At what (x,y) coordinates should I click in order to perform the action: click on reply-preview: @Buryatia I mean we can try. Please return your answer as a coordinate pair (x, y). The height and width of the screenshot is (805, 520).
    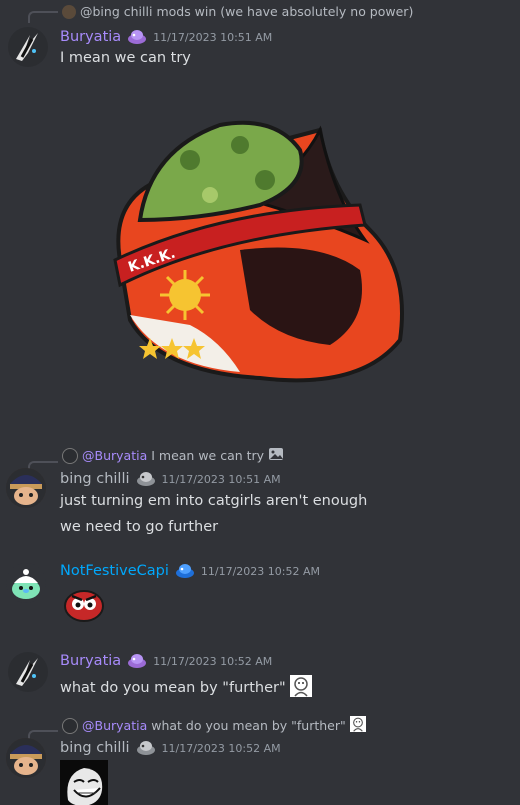
    Looking at the image, I should click on (173, 455).